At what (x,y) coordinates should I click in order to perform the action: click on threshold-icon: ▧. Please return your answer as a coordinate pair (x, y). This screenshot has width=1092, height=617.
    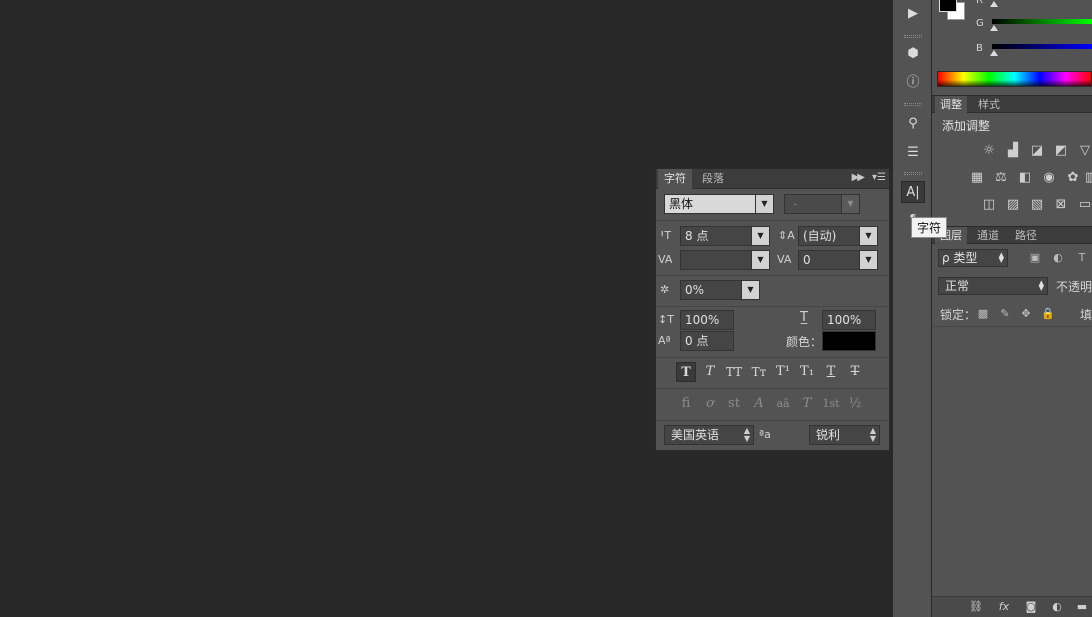
    Looking at the image, I should click on (1037, 205).